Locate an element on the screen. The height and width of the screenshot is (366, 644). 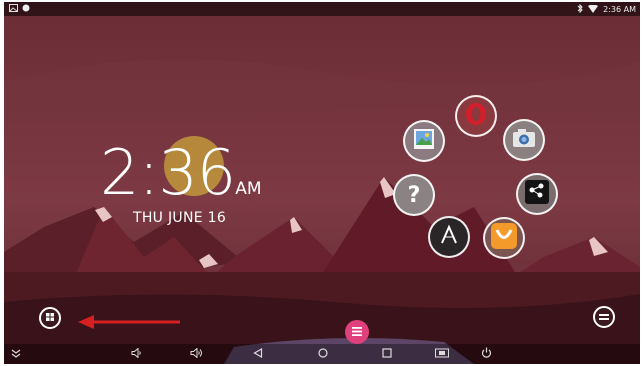
wifi-icon is located at coordinates (593, 9).